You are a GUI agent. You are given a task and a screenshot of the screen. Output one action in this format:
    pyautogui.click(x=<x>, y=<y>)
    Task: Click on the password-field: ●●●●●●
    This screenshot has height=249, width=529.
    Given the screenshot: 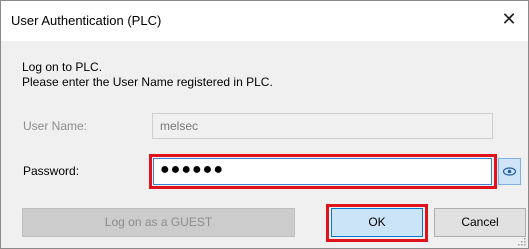 What is the action you would take?
    pyautogui.click(x=322, y=171)
    